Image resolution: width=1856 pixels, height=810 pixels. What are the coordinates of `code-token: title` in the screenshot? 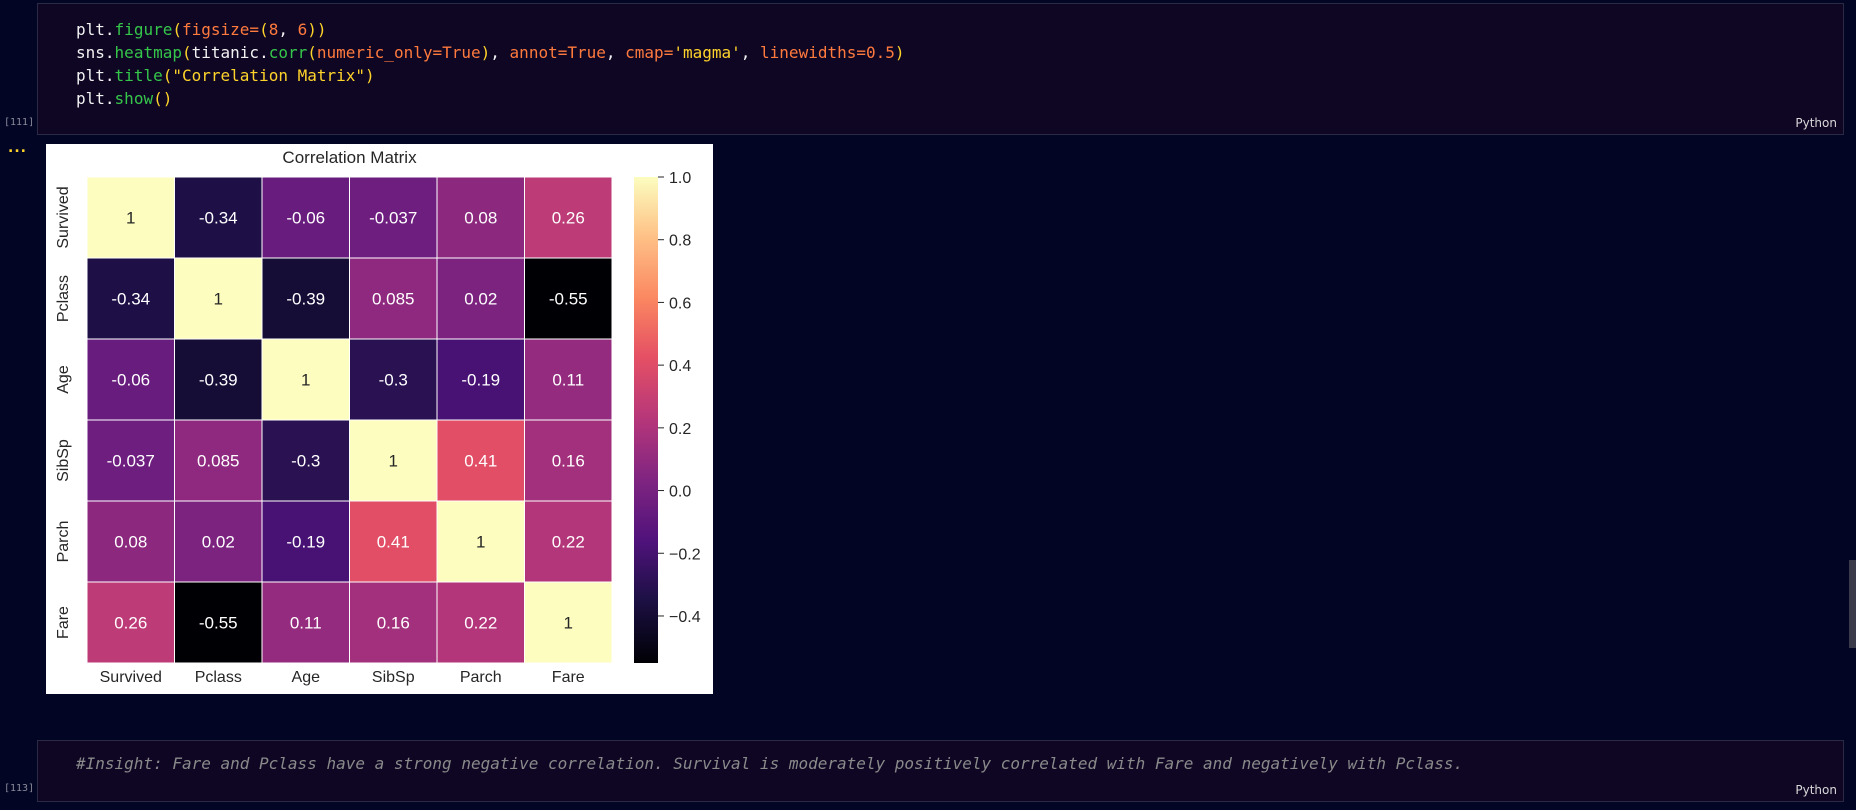 It's located at (138, 75).